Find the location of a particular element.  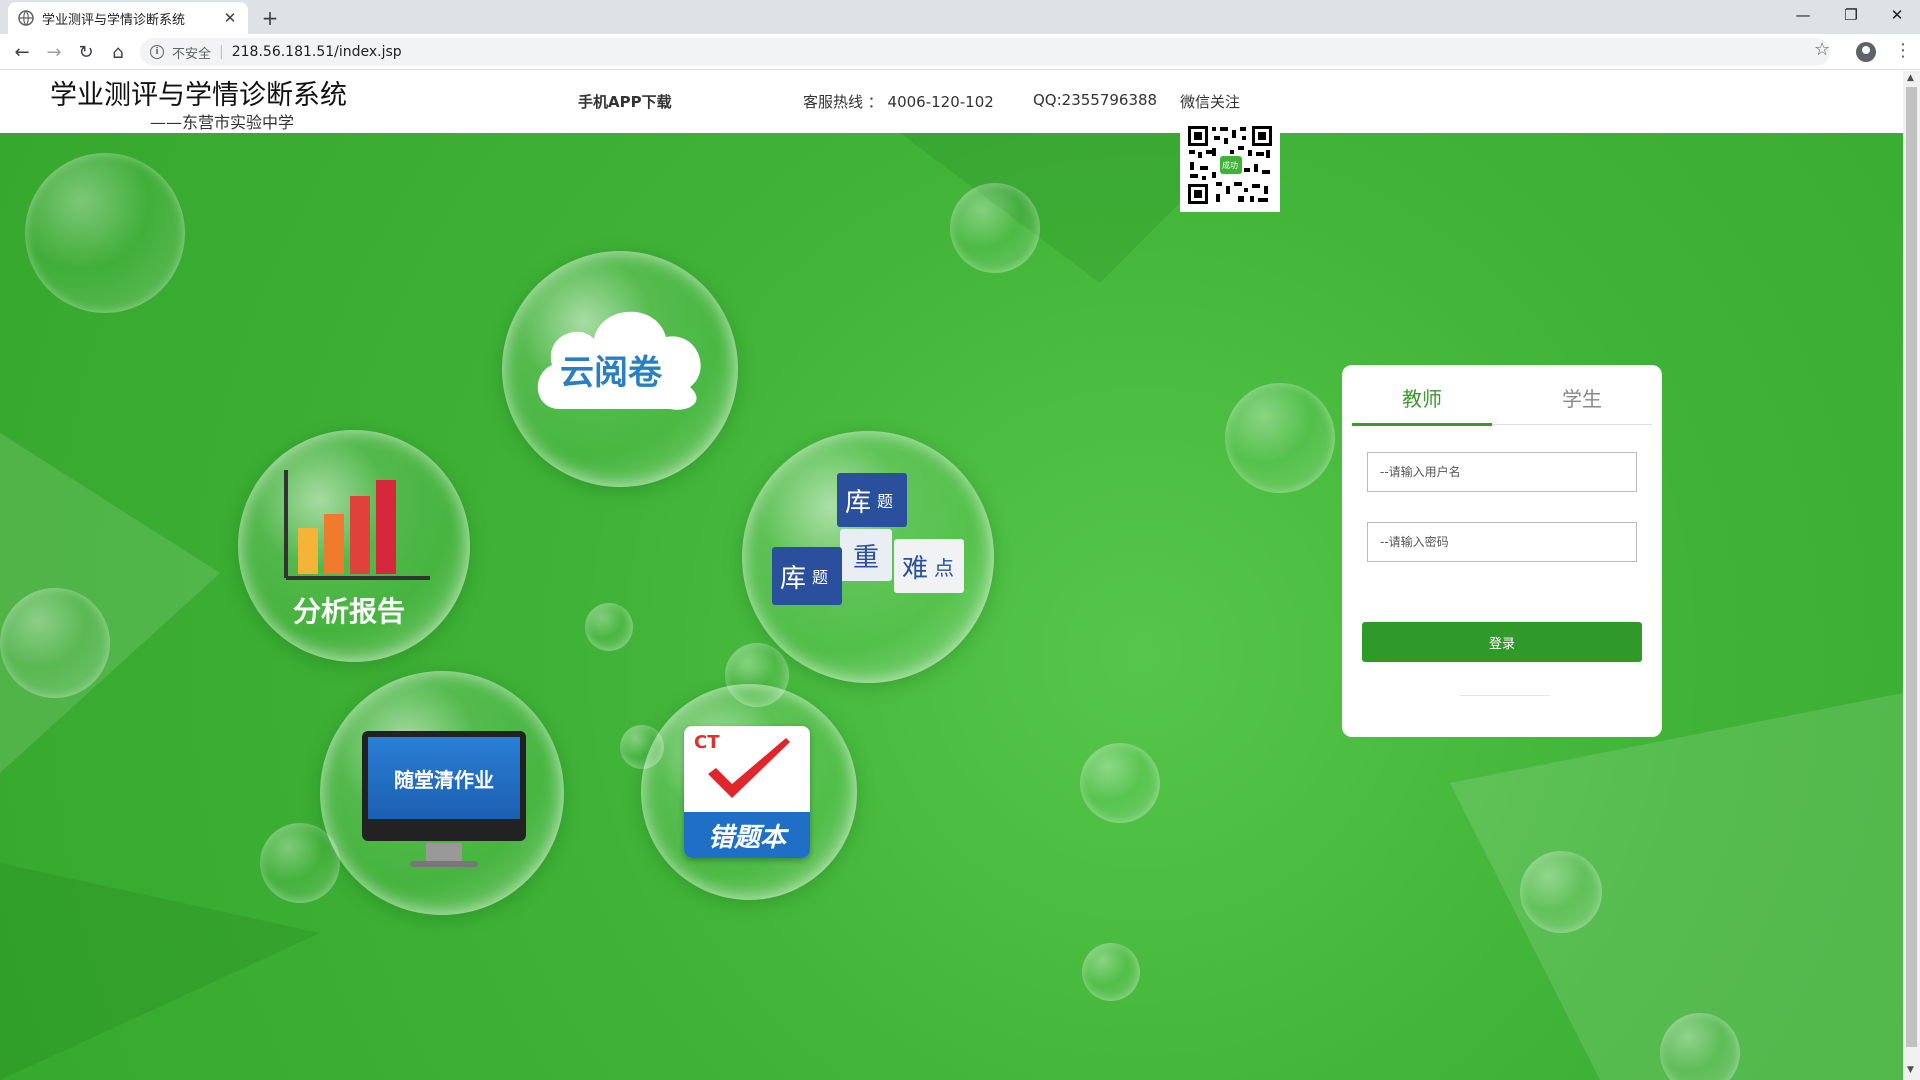

analysis-report-bubble: 分析报告 is located at coordinates (354, 546).